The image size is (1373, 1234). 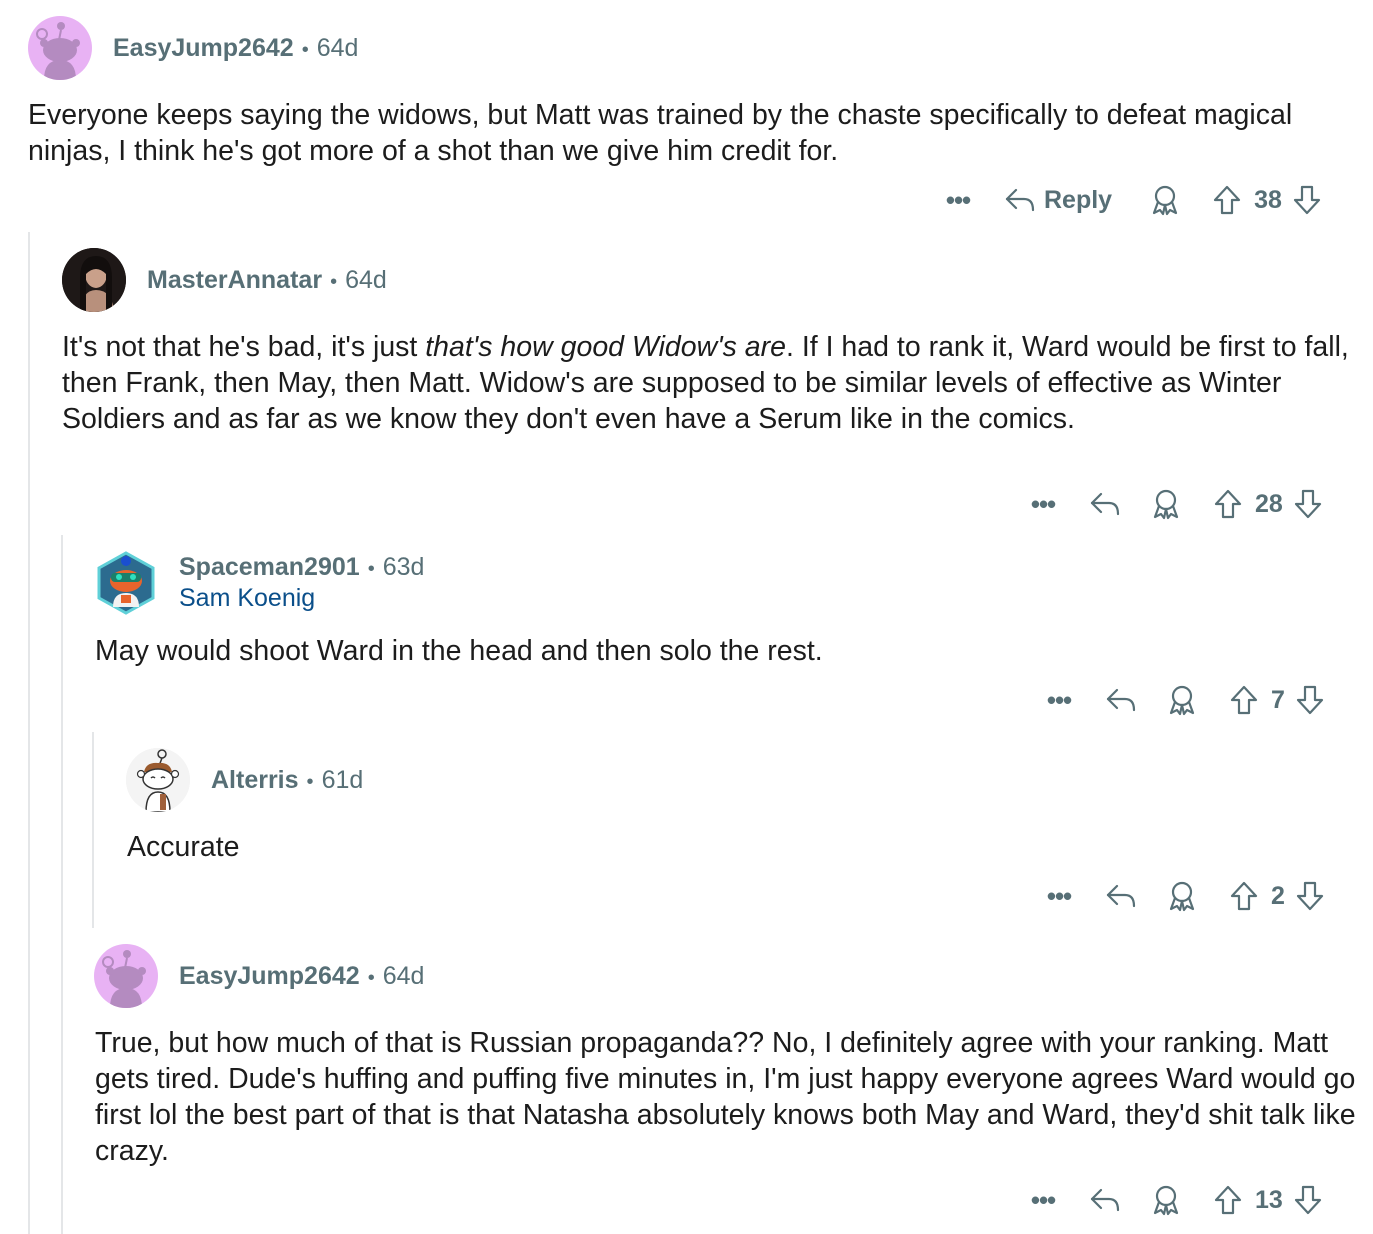 I want to click on comment-meta: Alterris • 61d, so click(x=287, y=781).